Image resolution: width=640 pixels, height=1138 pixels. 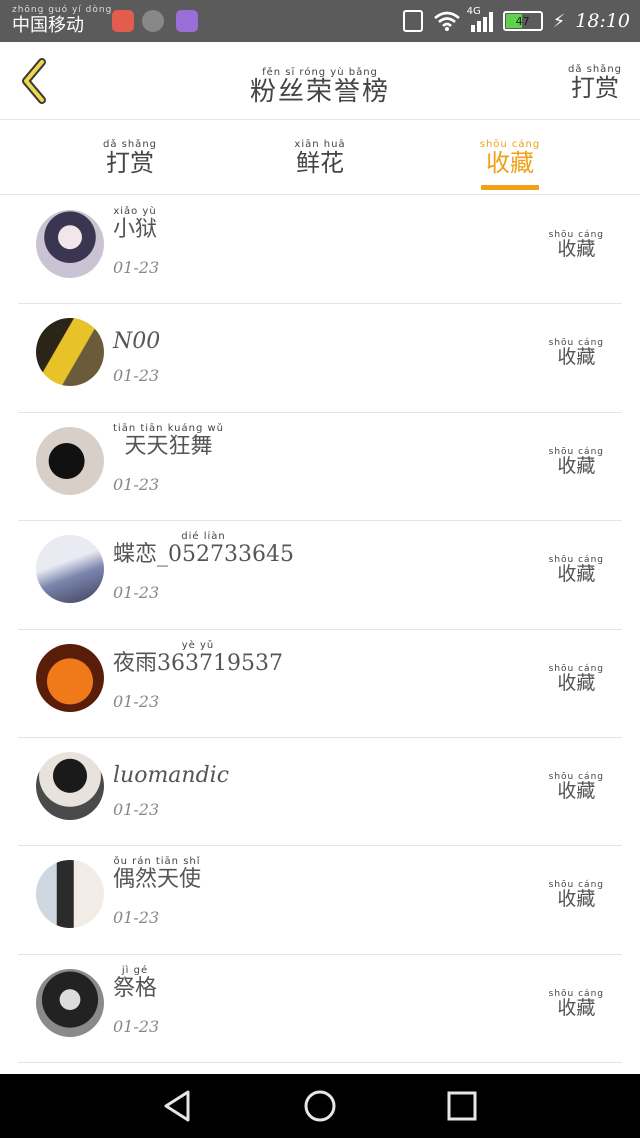 What do you see at coordinates (123, 21) in the screenshot?
I see `notification-app-icon` at bounding box center [123, 21].